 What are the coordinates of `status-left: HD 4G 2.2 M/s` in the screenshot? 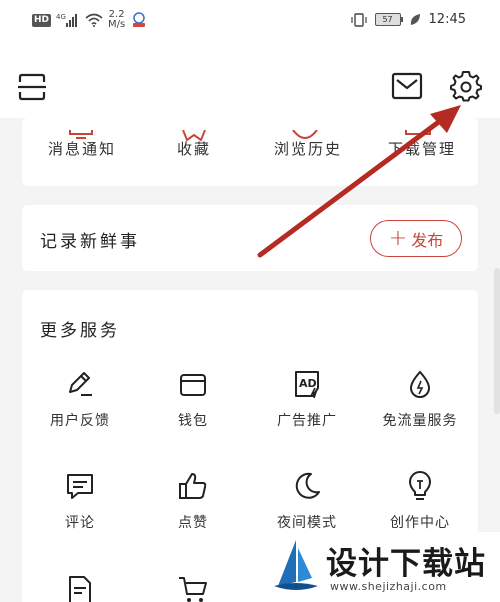 It's located at (90, 20).